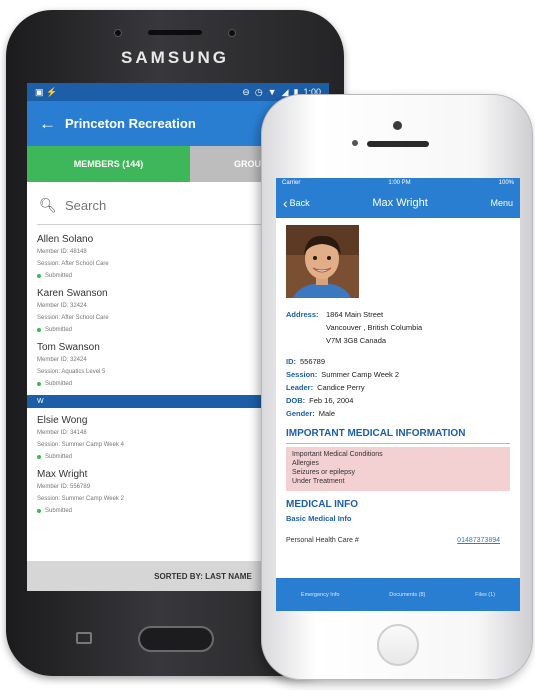  Describe the element at coordinates (327, 413) in the screenshot. I see `field-value: Male` at that location.